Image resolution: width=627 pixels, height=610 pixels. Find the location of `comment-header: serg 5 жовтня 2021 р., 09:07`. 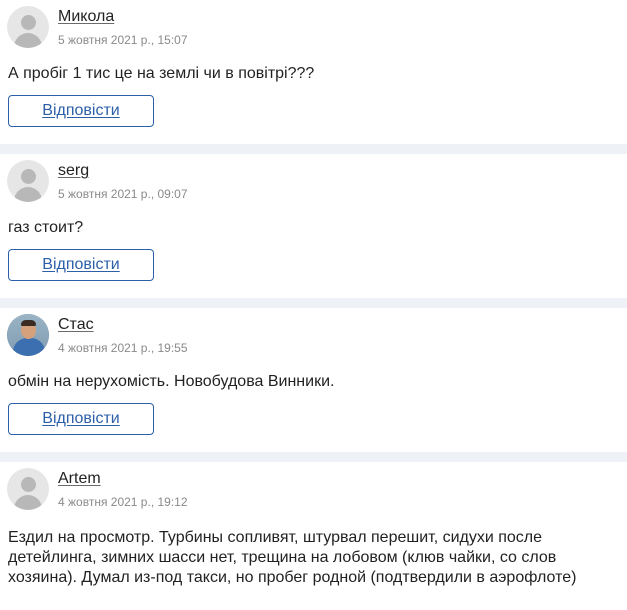

comment-header: serg 5 жовтня 2021 р., 09:07 is located at coordinates (97, 181).